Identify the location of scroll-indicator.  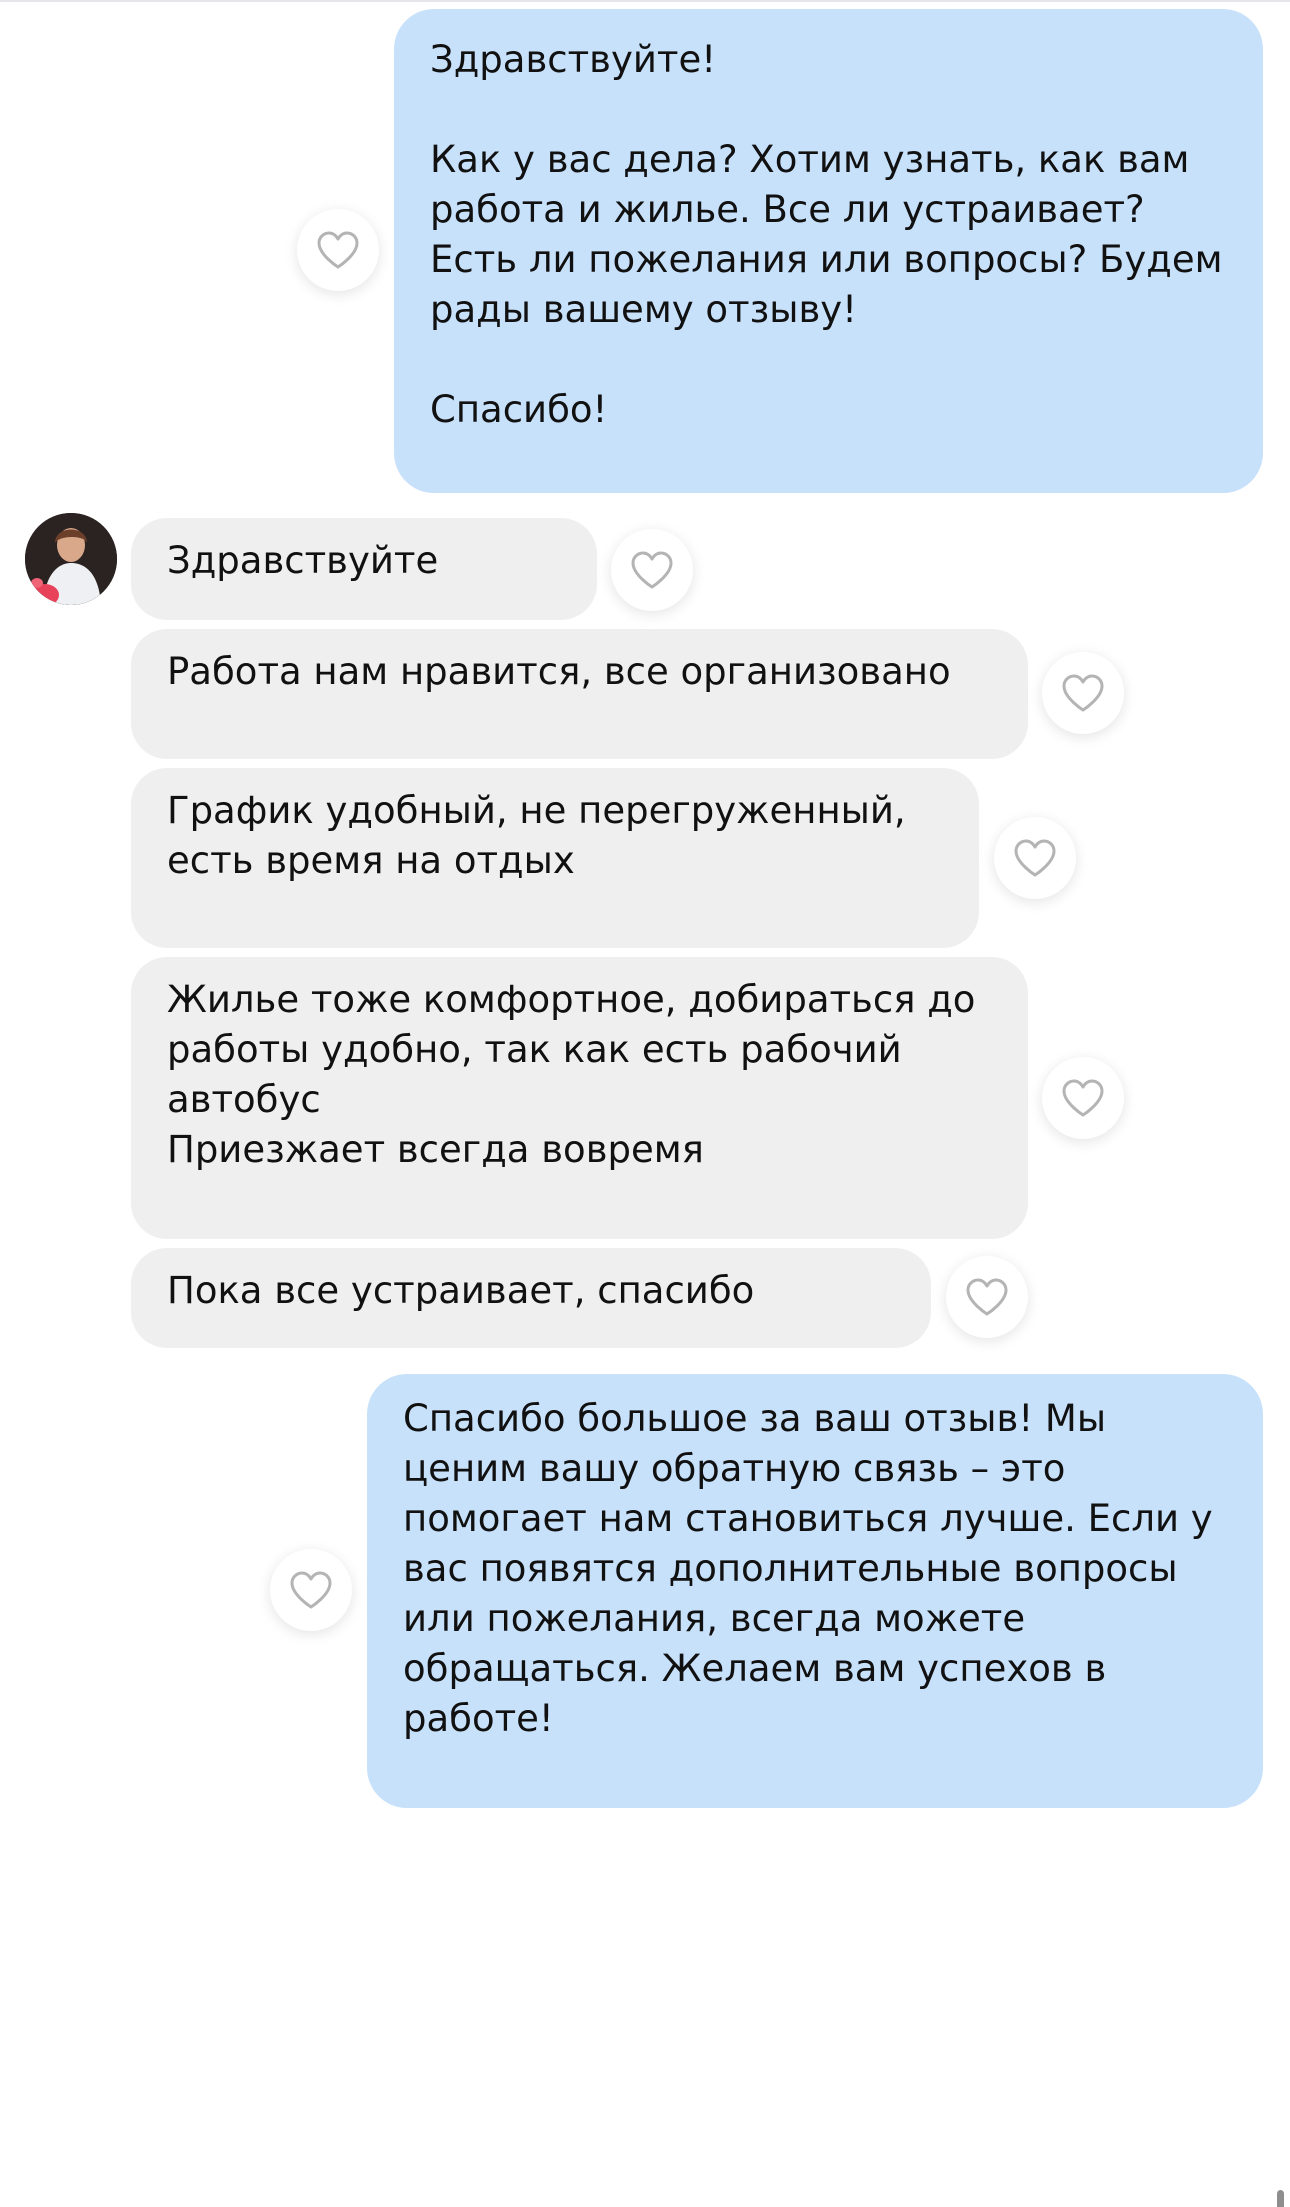
(1280, 2198).